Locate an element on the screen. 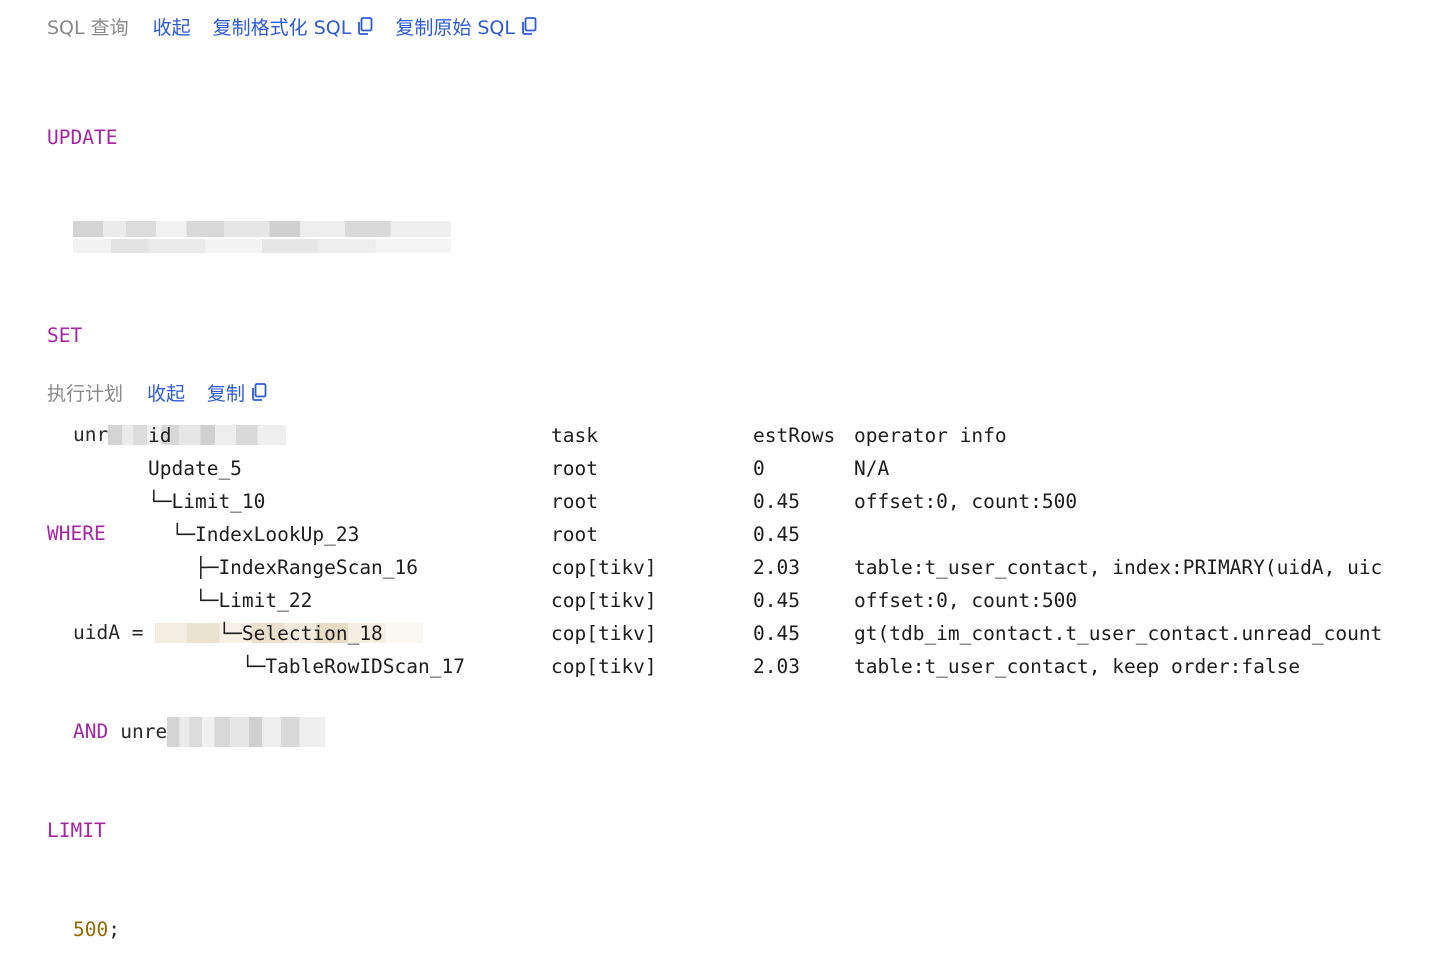 Image resolution: width=1456 pixels, height=979 pixels. sql-keyword-where: WHERE is located at coordinates (76, 533).